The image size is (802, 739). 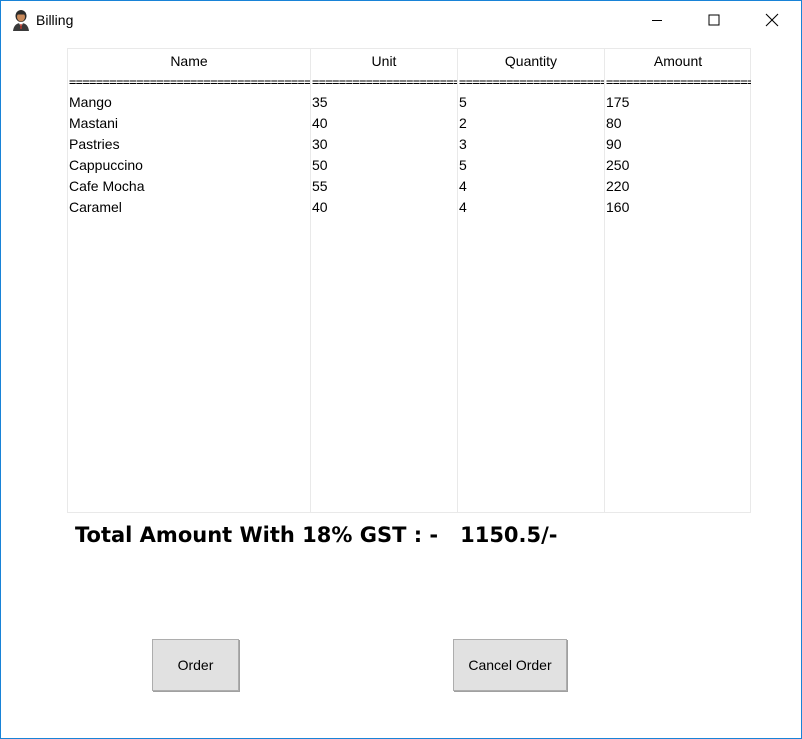 I want to click on table-cell: 3, so click(x=463, y=144).